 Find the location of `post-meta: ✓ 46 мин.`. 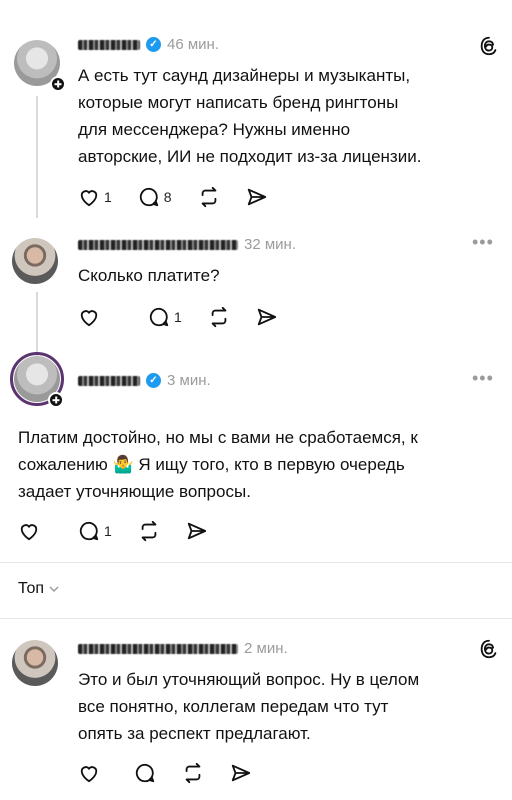

post-meta: ✓ 46 мин. is located at coordinates (148, 44).